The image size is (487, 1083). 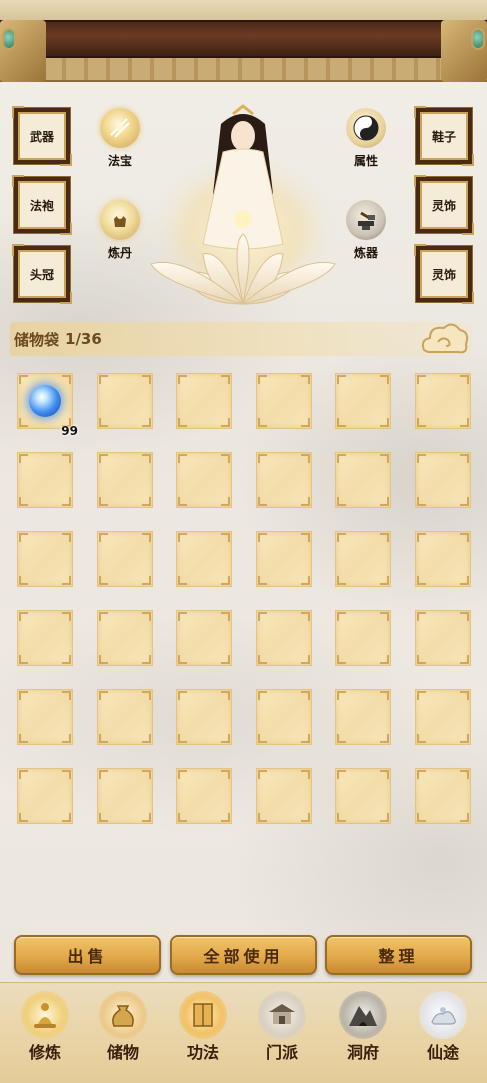 I want to click on treasure-orb-icon, so click(x=120, y=128).